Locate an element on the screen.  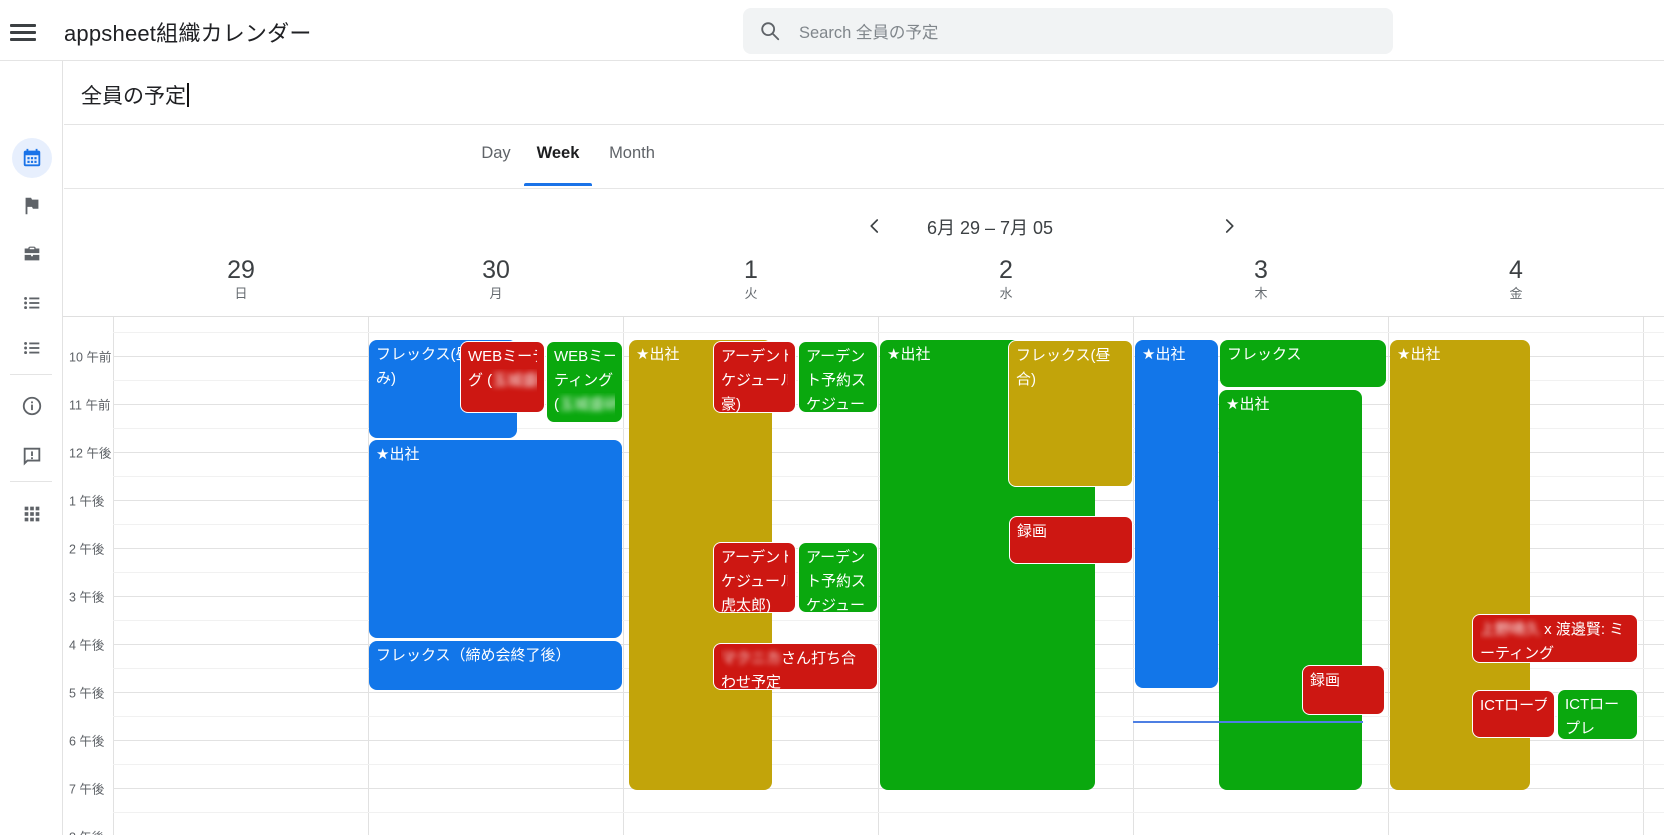
tab-label: Day is located at coordinates (496, 153).